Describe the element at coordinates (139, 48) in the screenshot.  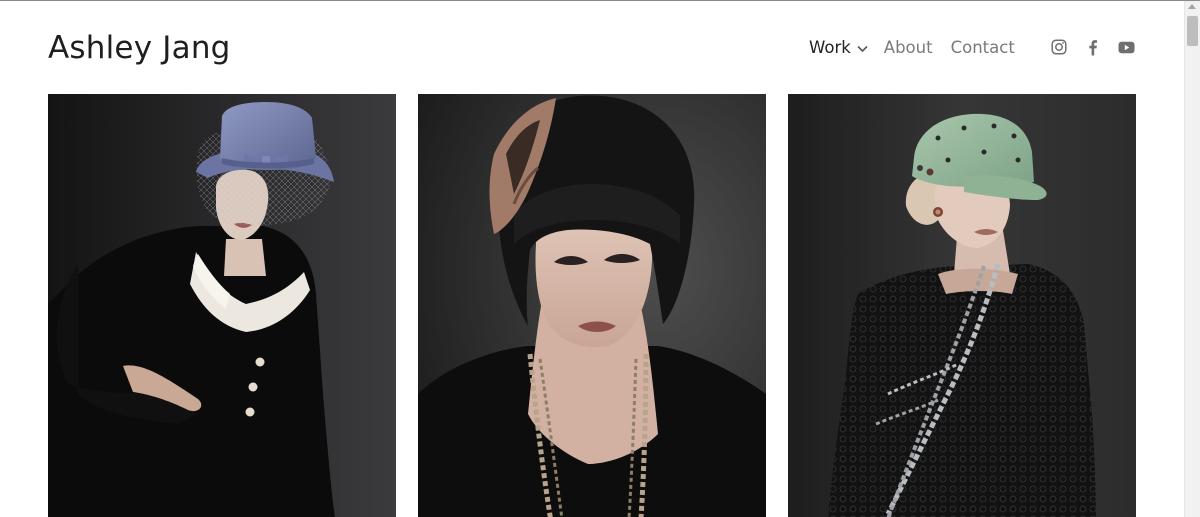
I see `site-title: Ashley Jang` at that location.